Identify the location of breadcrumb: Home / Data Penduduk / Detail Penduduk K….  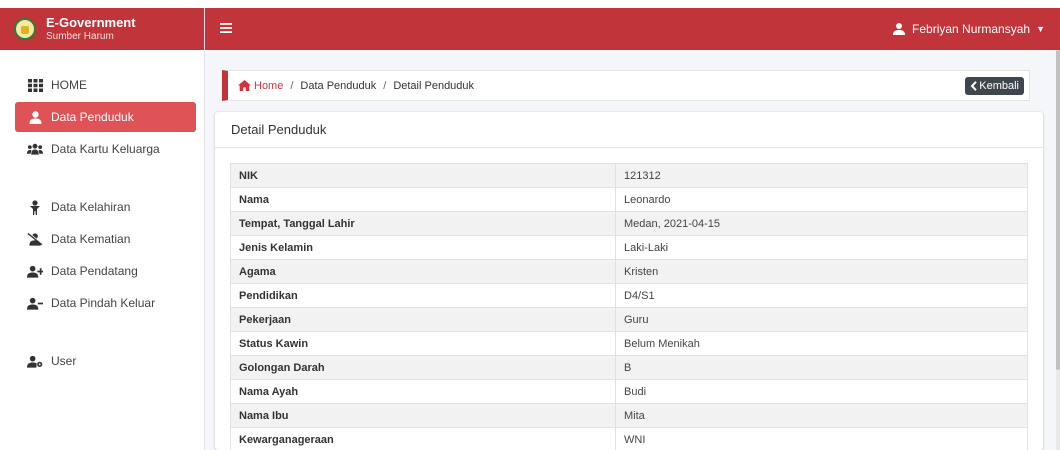
(626, 85).